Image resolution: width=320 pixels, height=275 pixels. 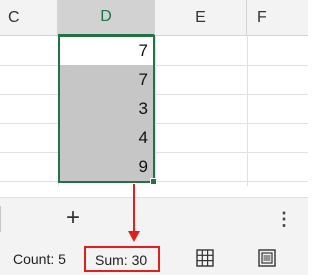 What do you see at coordinates (154, 218) in the screenshot?
I see `sheet-tab-bar: + ⋮` at bounding box center [154, 218].